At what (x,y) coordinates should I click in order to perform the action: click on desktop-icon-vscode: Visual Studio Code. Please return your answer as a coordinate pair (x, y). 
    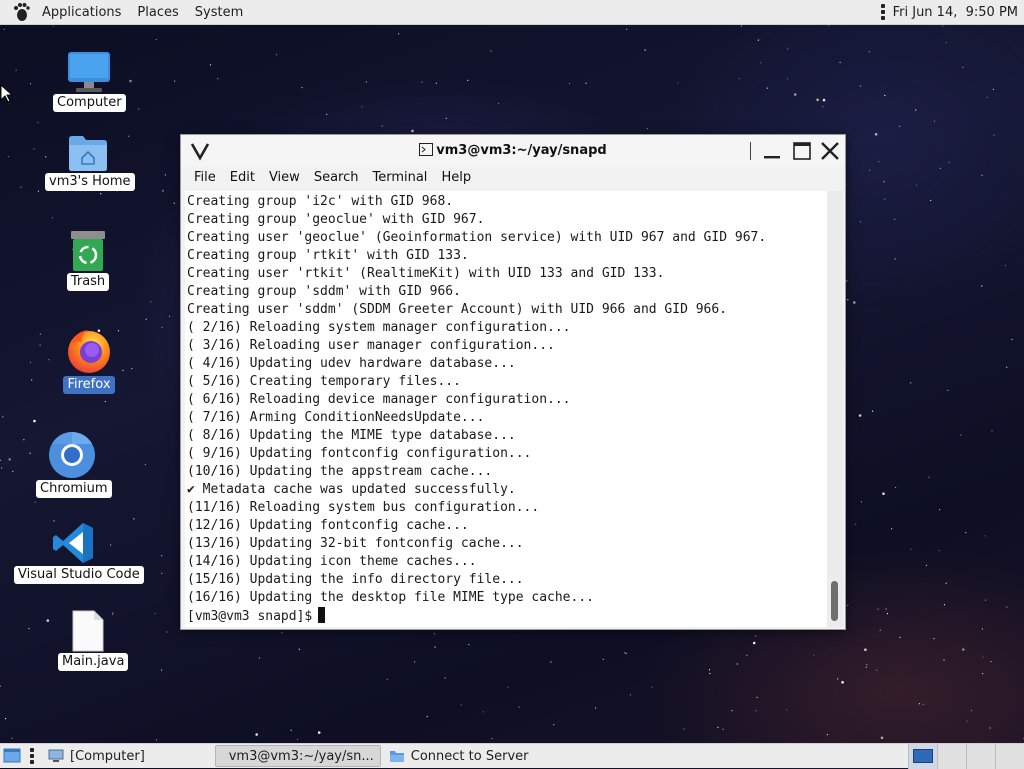
    Looking at the image, I should click on (74, 552).